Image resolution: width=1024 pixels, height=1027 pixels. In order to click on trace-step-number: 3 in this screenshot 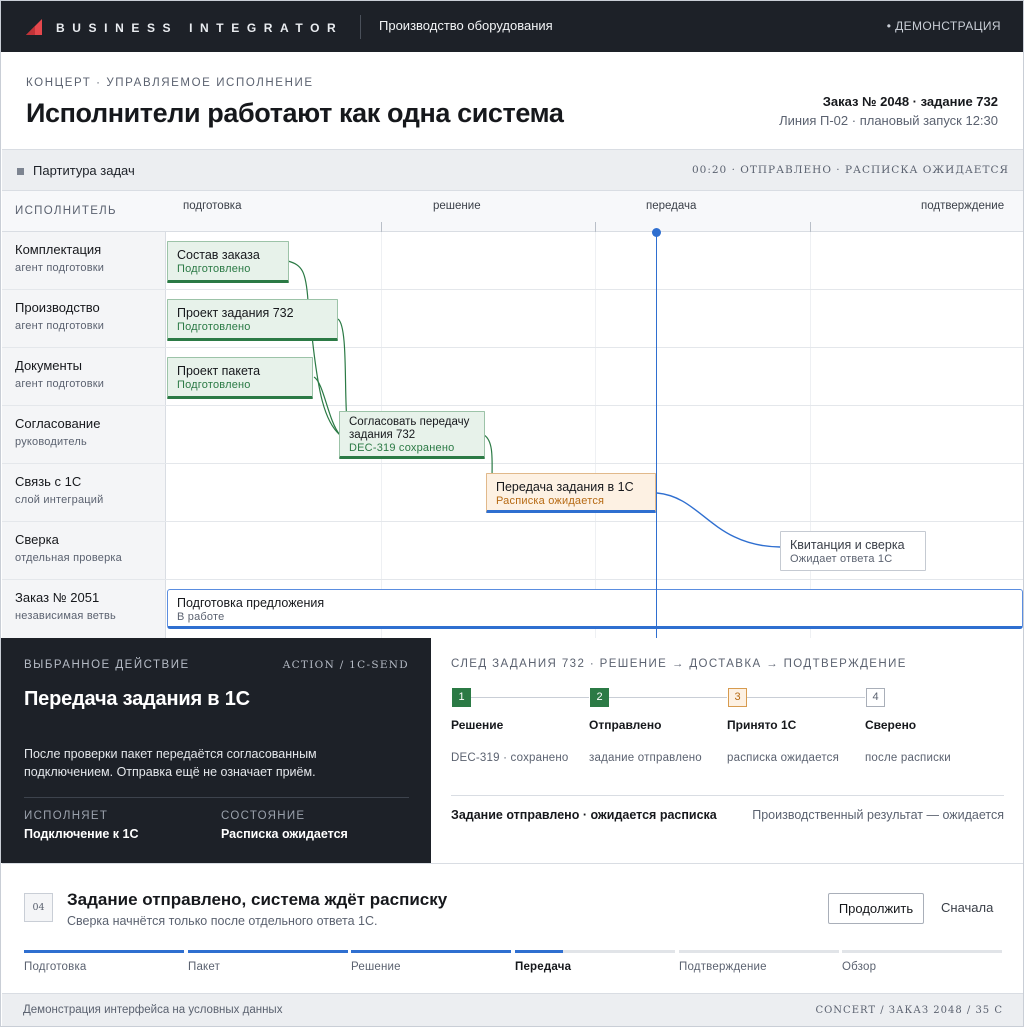, I will do `click(737, 697)`.